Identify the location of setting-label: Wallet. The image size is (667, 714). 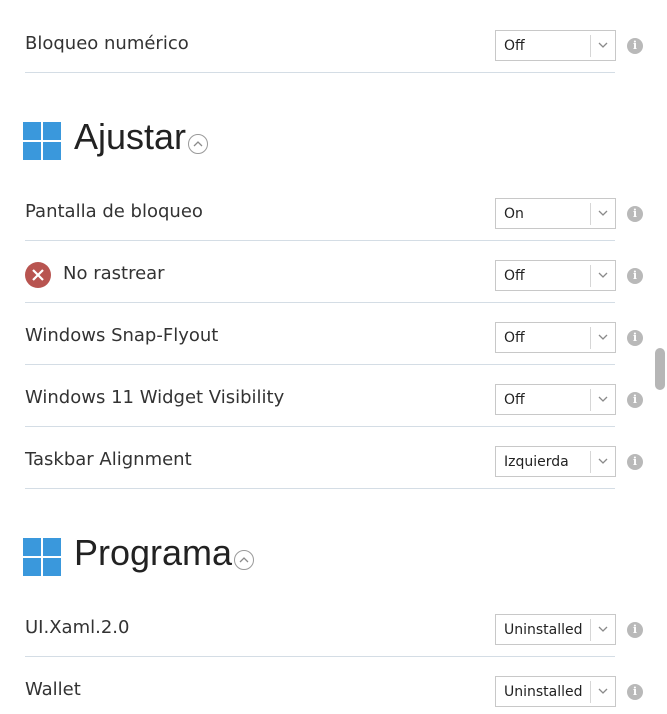
(53, 689).